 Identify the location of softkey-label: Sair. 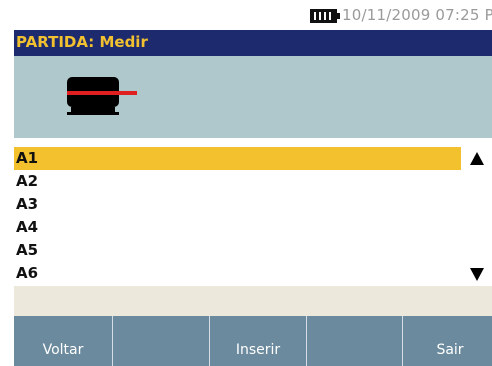
(450, 350).